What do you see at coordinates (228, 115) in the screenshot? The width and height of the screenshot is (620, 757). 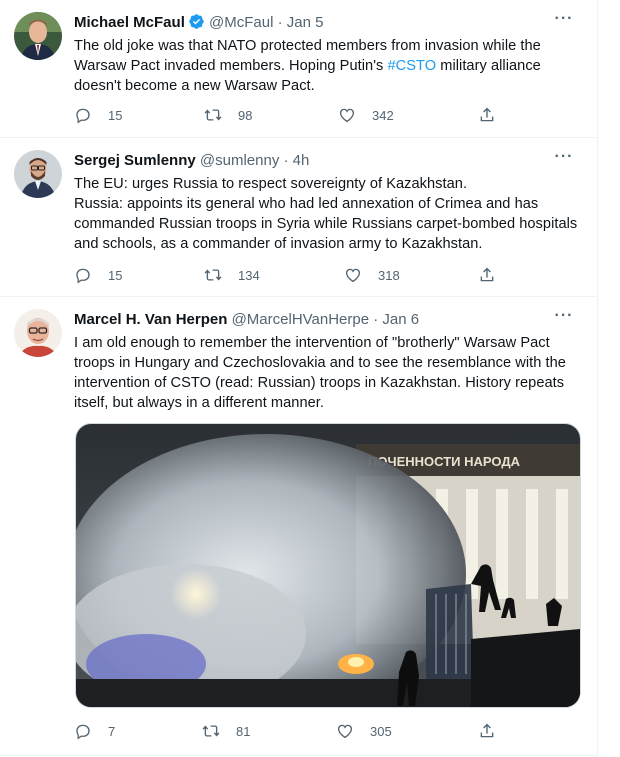 I see `retweet-button: 98` at bounding box center [228, 115].